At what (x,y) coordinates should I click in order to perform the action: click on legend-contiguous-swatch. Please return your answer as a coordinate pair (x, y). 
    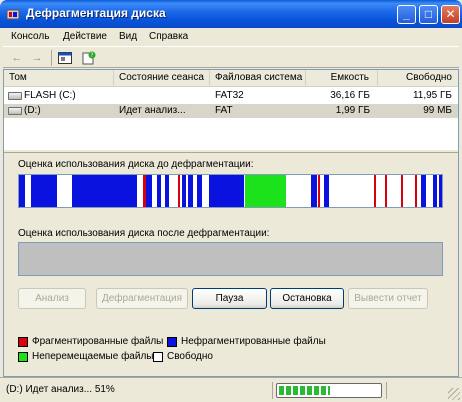
    Looking at the image, I should click on (172, 342).